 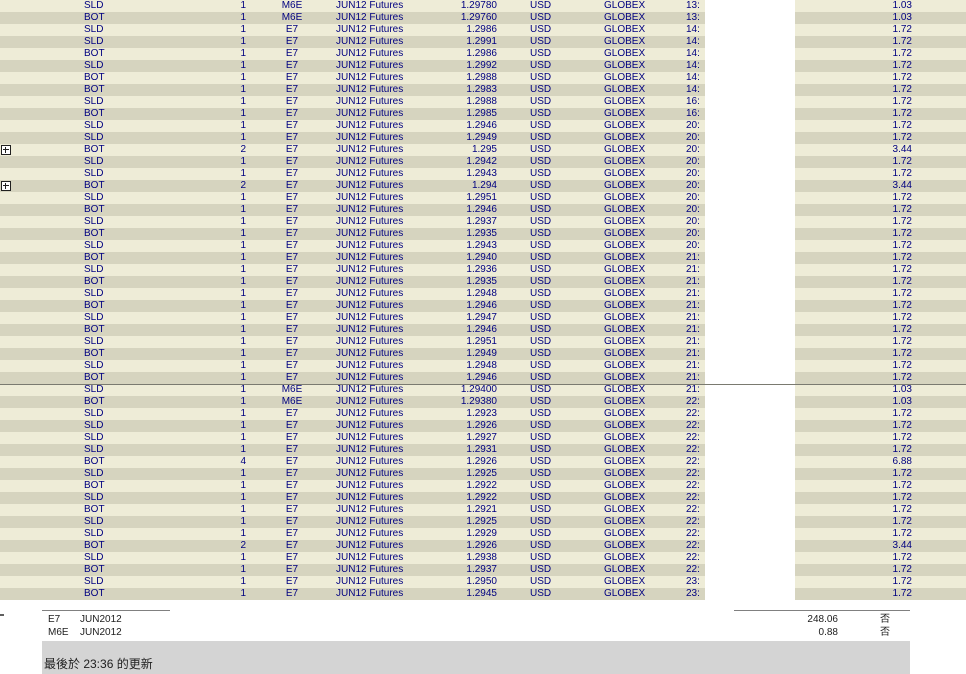 I want to click on trade-commission: 3.44, so click(x=902, y=185).